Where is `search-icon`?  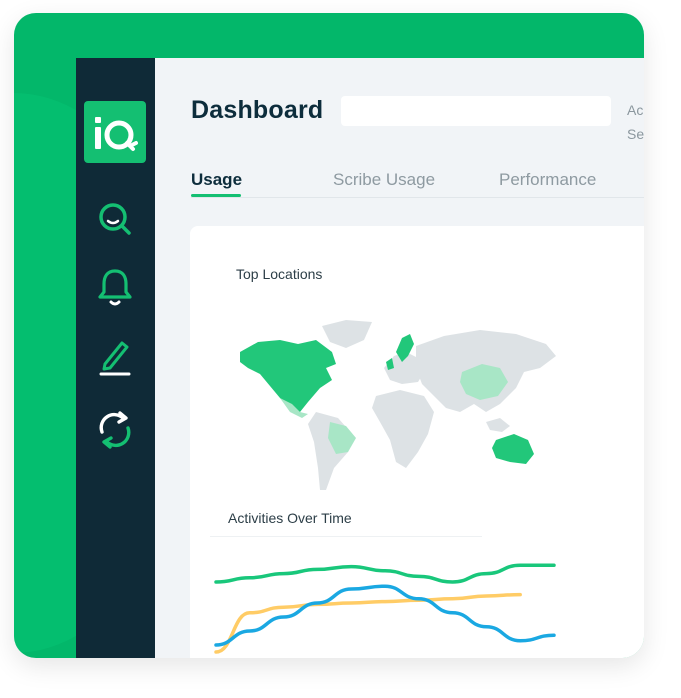
search-icon is located at coordinates (115, 219).